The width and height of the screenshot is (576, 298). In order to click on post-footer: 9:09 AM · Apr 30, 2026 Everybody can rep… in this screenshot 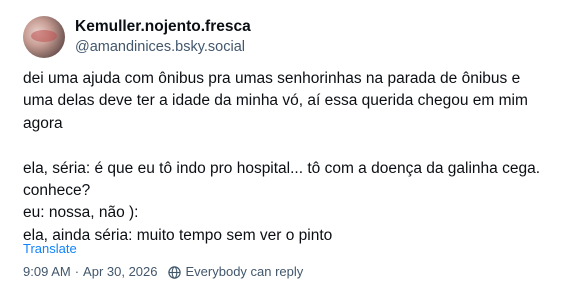, I will do `click(163, 272)`.